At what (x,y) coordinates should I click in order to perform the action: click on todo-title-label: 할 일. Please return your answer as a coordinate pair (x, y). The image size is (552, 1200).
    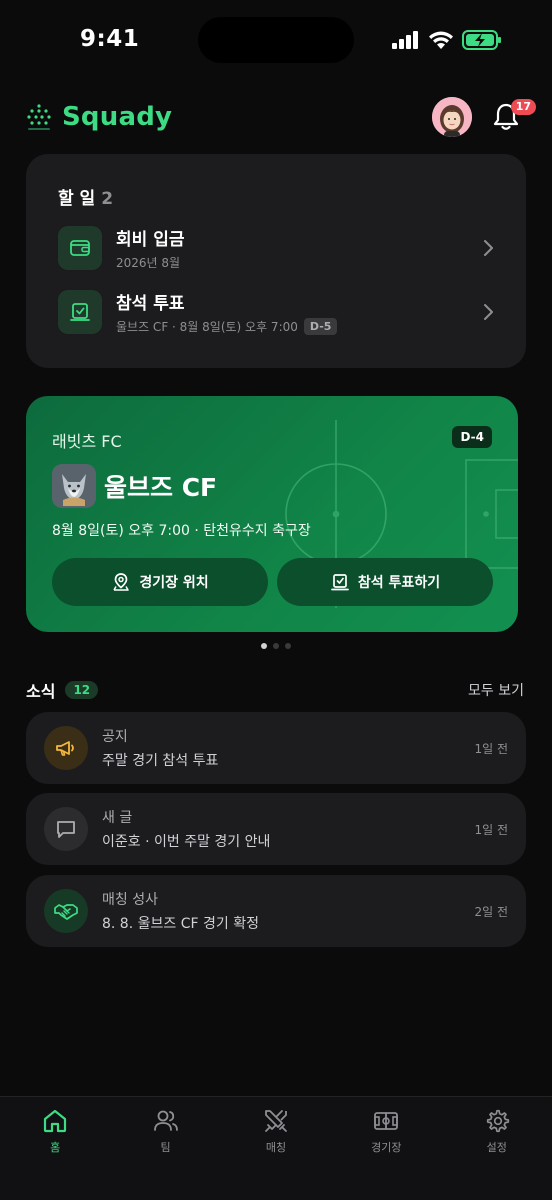
    Looking at the image, I should click on (77, 199).